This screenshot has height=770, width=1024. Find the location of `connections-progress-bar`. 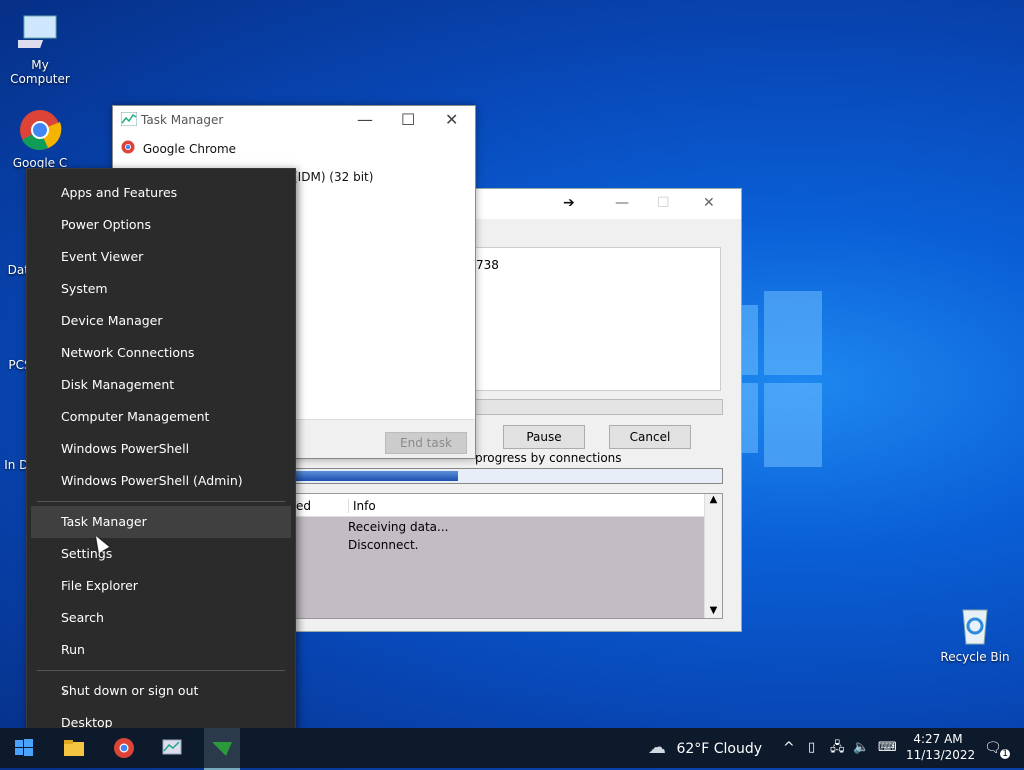

connections-progress-bar is located at coordinates (509, 476).